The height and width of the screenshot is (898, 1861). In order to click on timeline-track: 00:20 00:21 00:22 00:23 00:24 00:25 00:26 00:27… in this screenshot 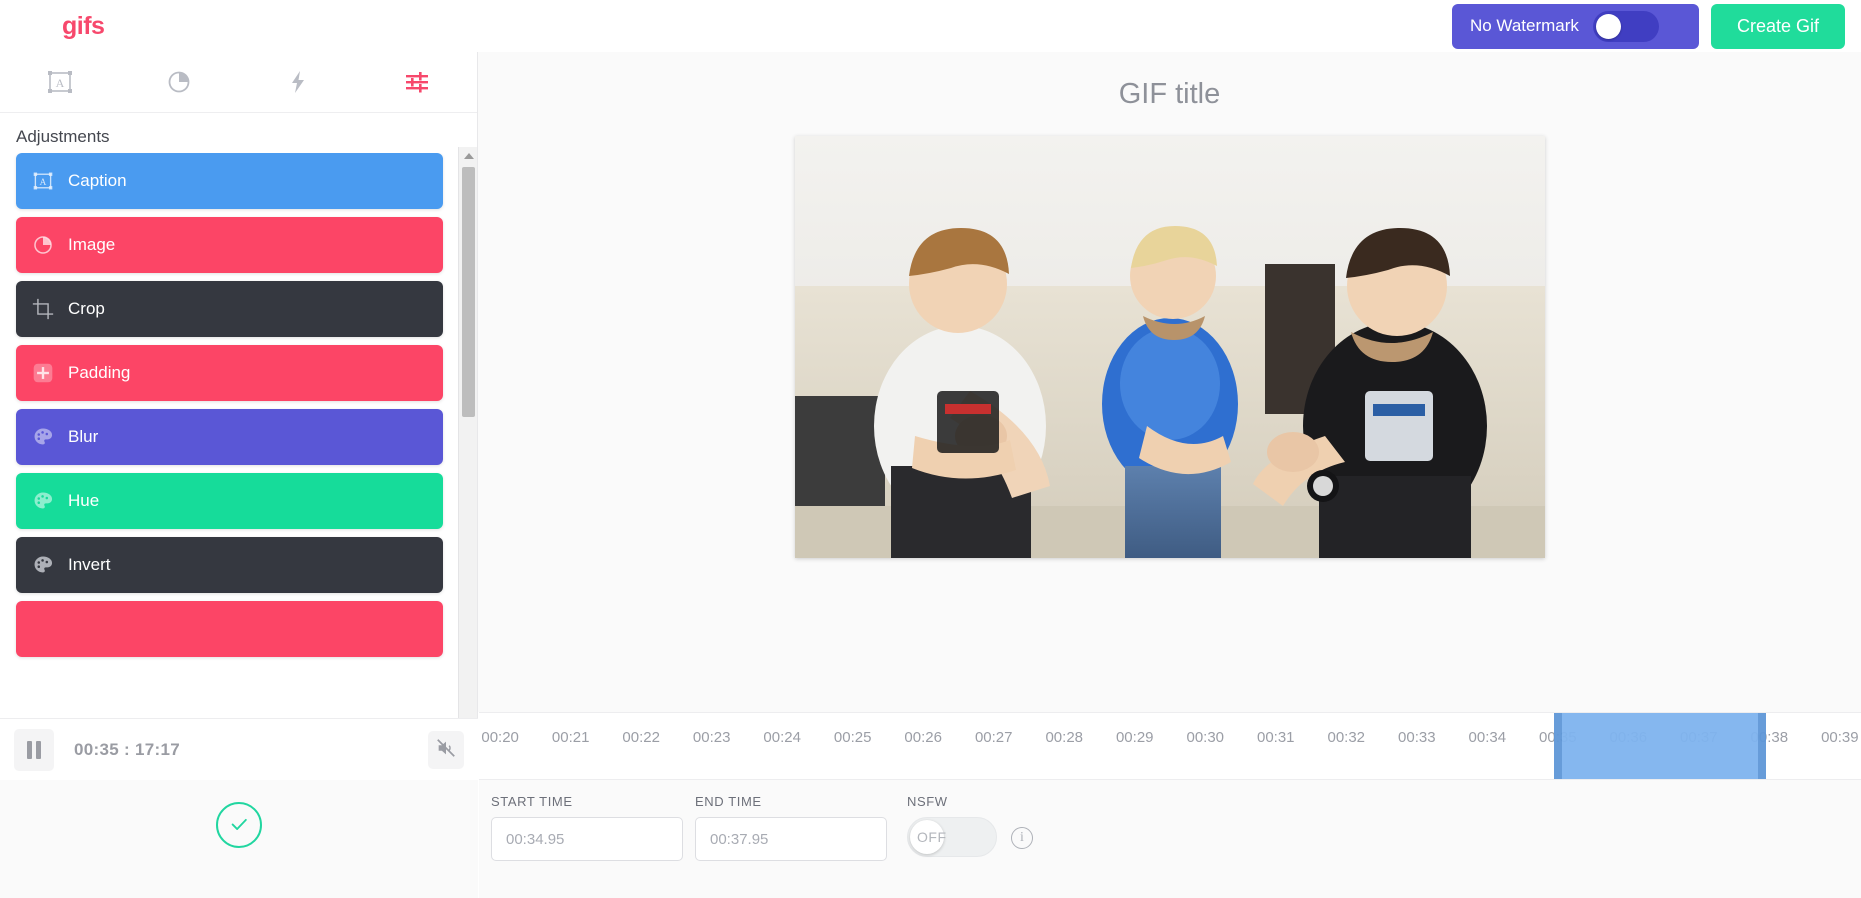, I will do `click(1170, 746)`.